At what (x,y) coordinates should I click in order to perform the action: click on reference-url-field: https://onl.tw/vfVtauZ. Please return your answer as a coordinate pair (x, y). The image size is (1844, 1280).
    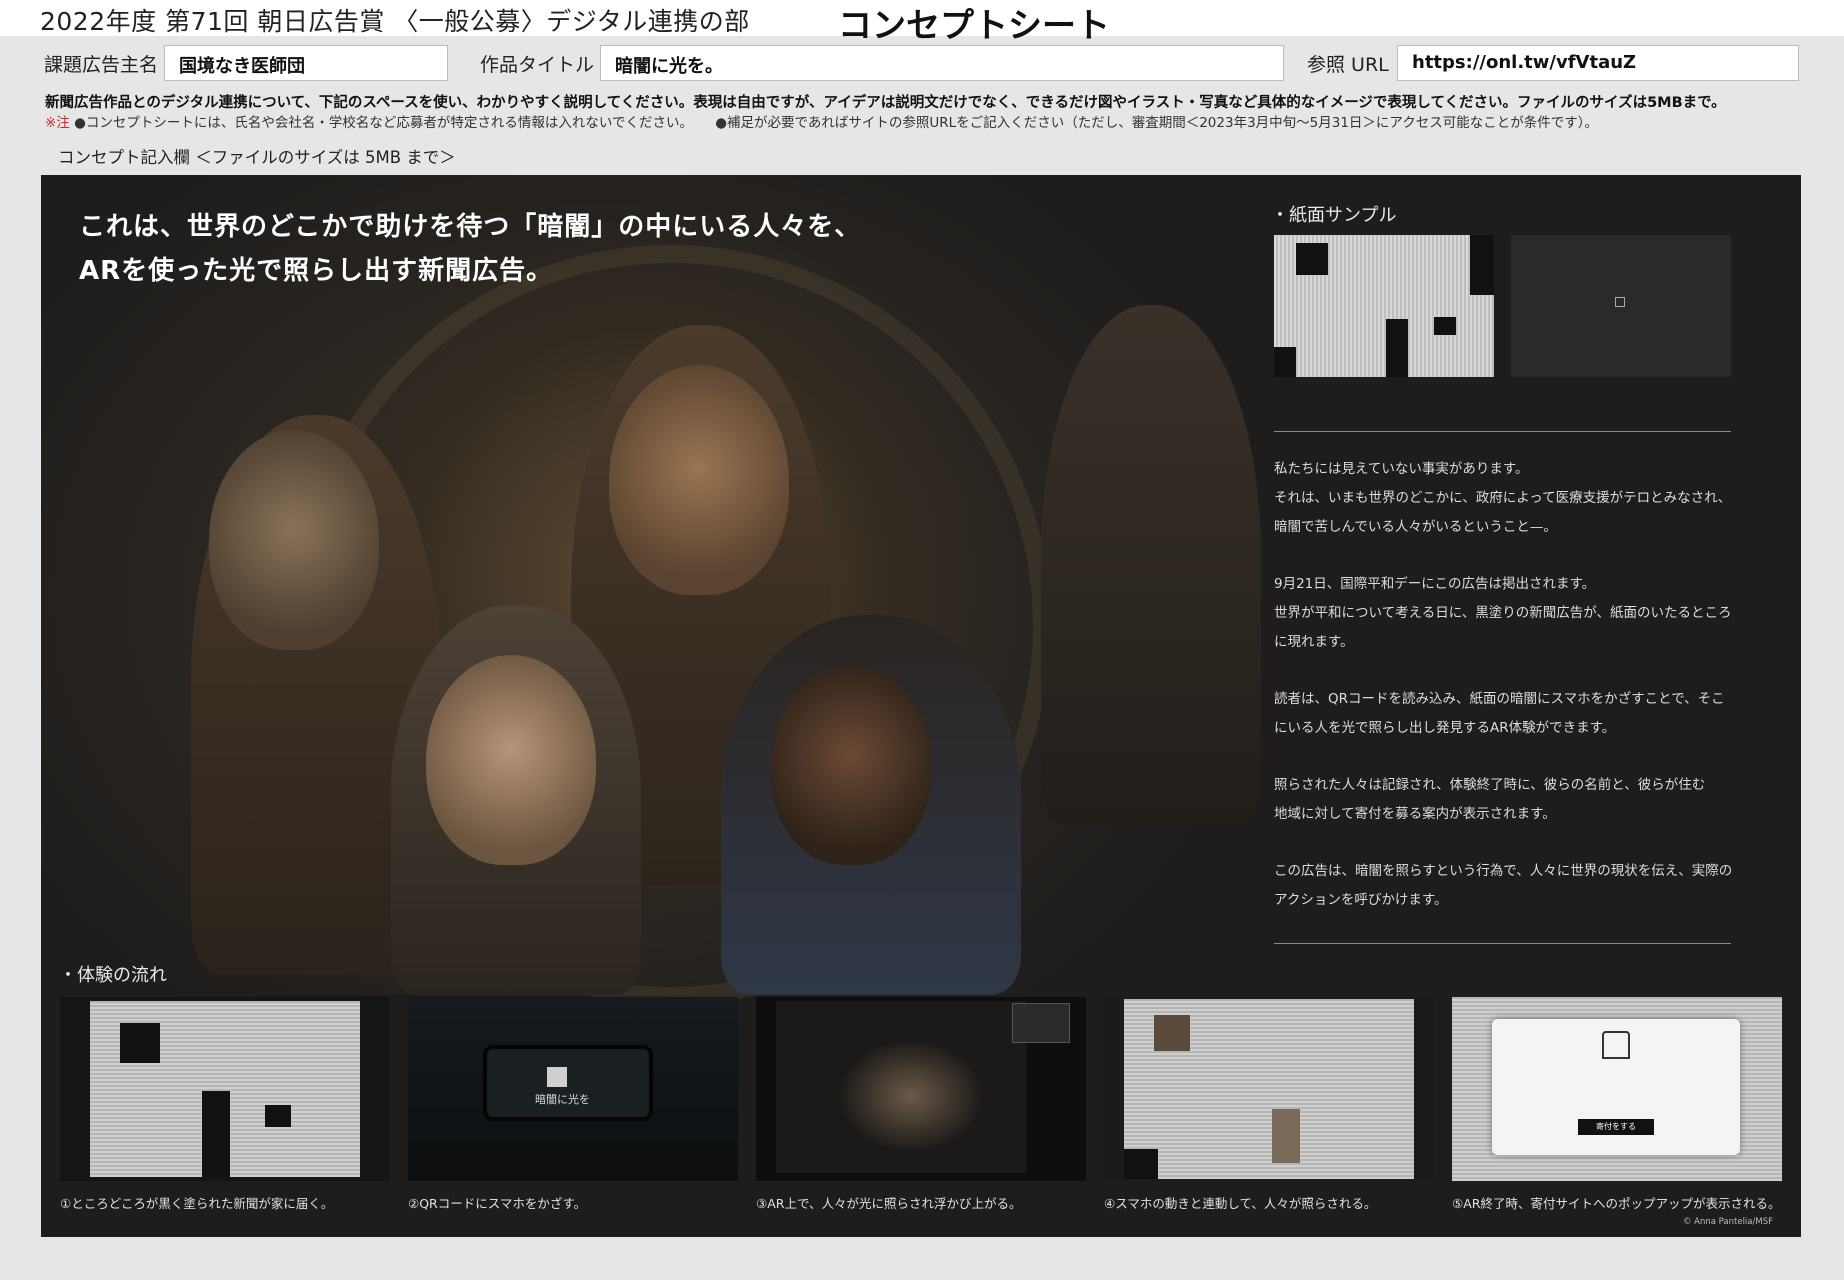
    Looking at the image, I should click on (1598, 63).